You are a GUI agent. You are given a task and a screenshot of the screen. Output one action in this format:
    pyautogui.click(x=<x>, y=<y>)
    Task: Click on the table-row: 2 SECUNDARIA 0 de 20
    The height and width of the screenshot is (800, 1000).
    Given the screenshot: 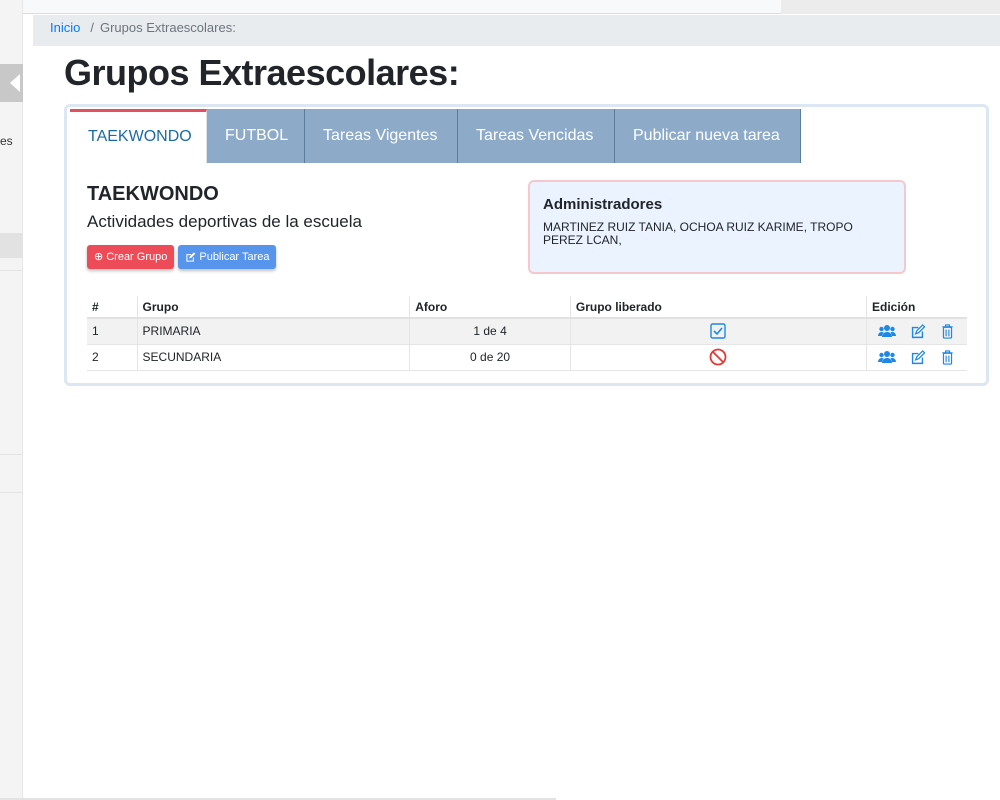 What is the action you would take?
    pyautogui.click(x=527, y=357)
    